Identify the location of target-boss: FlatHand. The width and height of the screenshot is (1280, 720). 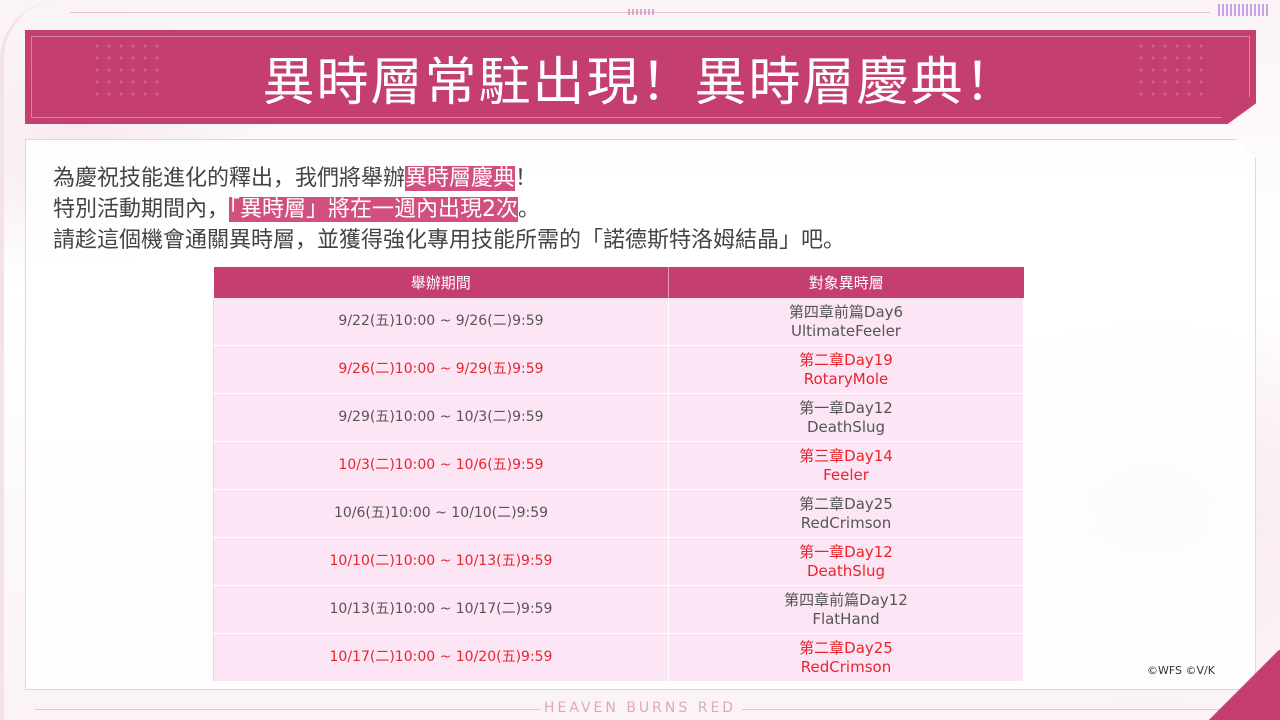
(846, 618).